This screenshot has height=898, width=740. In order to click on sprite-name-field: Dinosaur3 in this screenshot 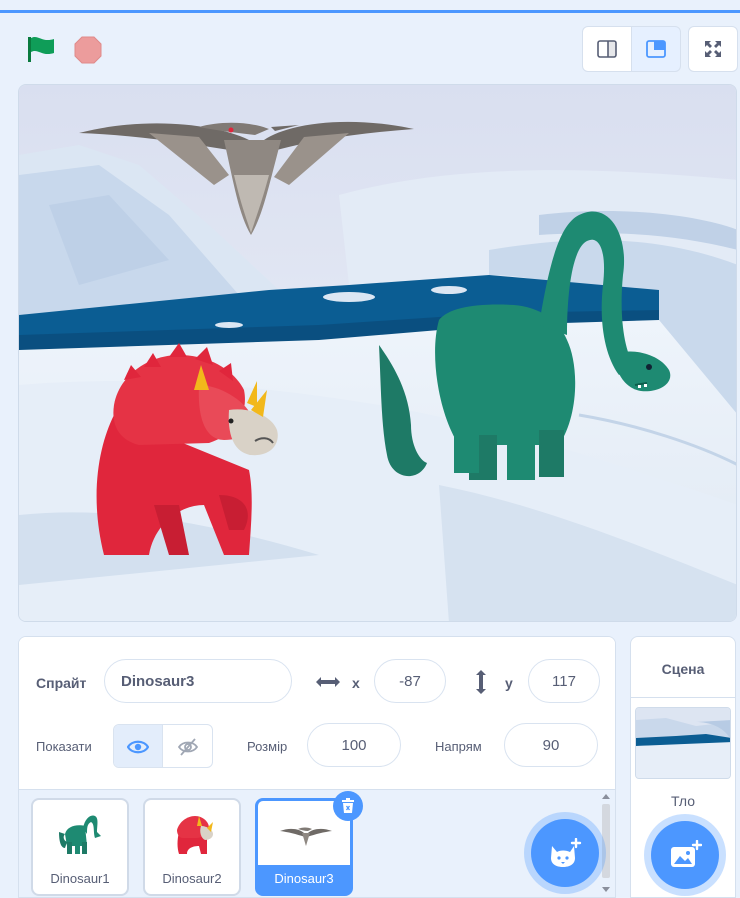, I will do `click(198, 681)`.